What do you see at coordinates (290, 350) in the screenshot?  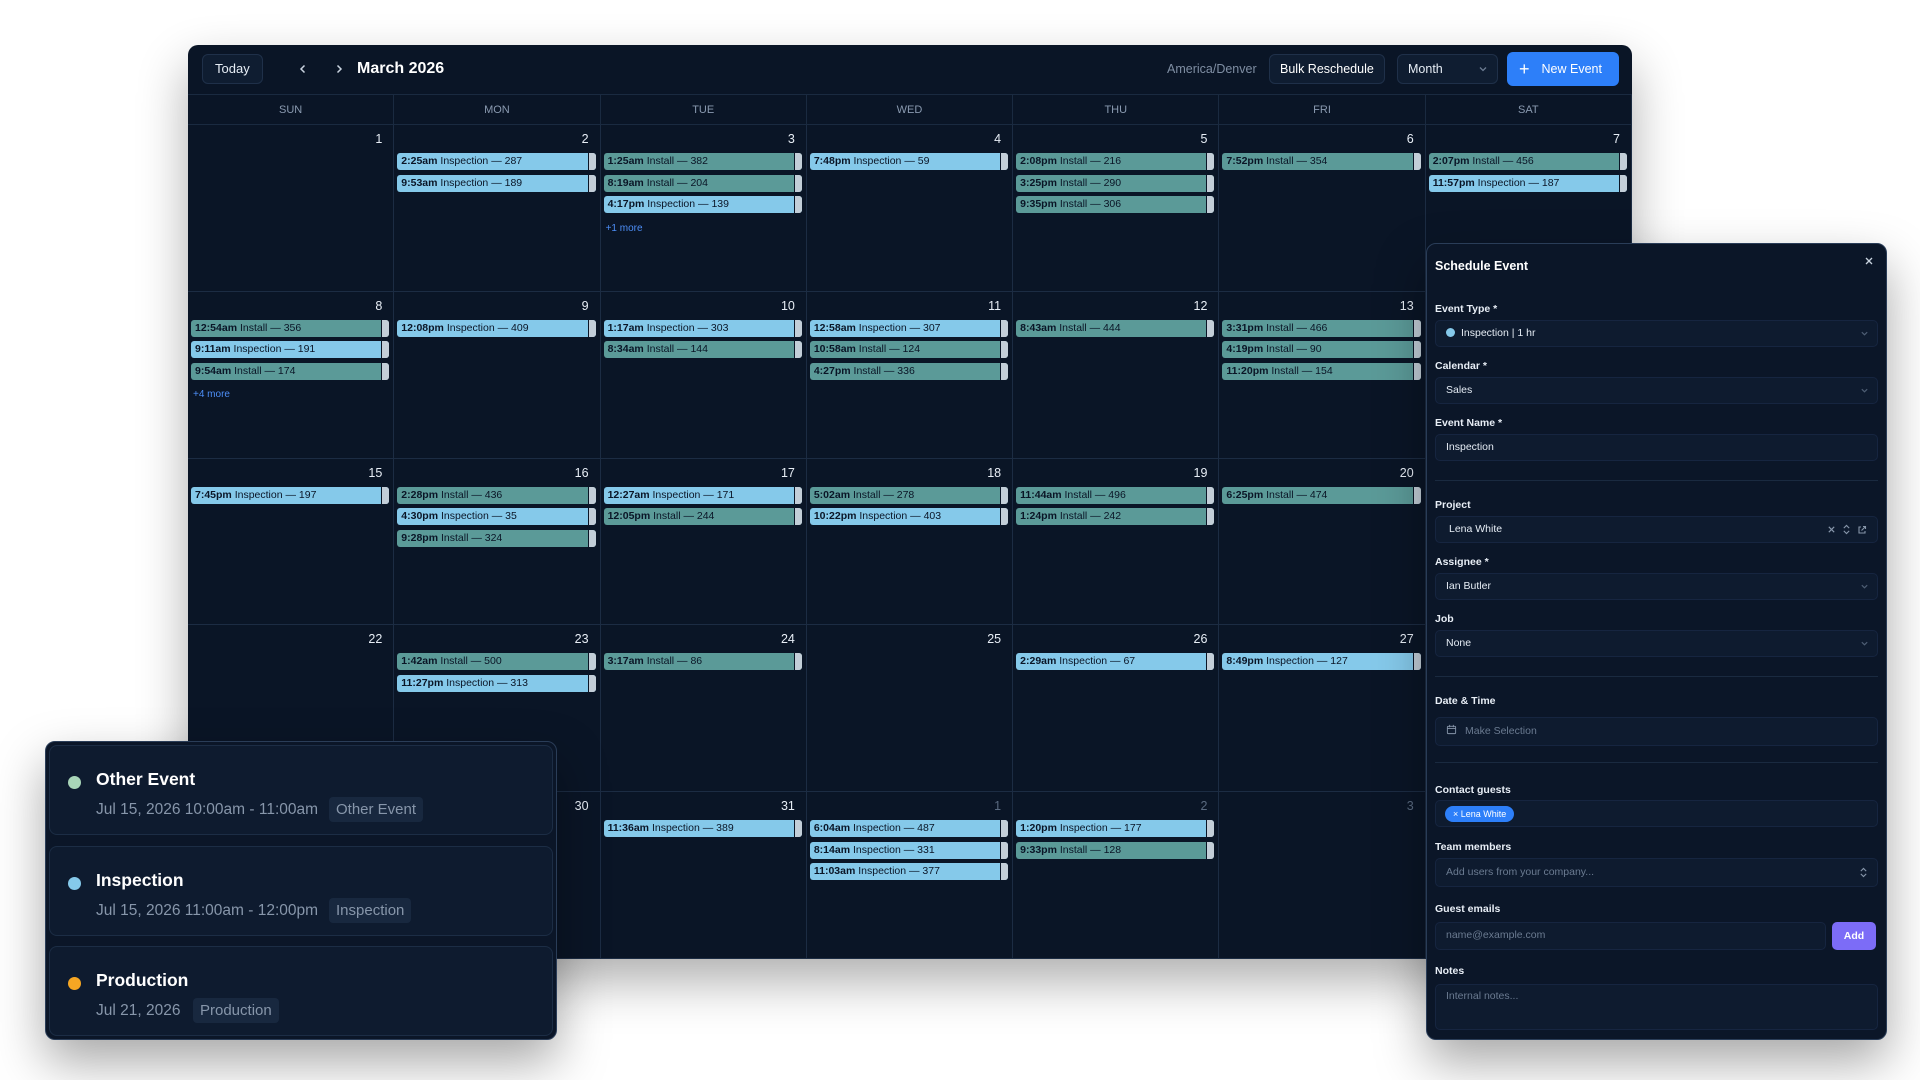 I see `calendar-event: 9:11am Inspection — 191` at bounding box center [290, 350].